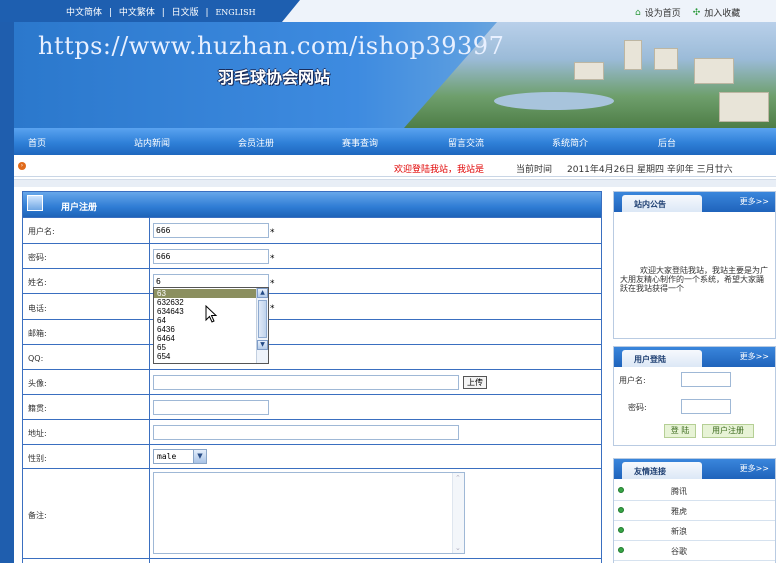 The height and width of the screenshot is (563, 776). Describe the element at coordinates (41, 231) in the screenshot. I see `username-label: 用户名:` at that location.